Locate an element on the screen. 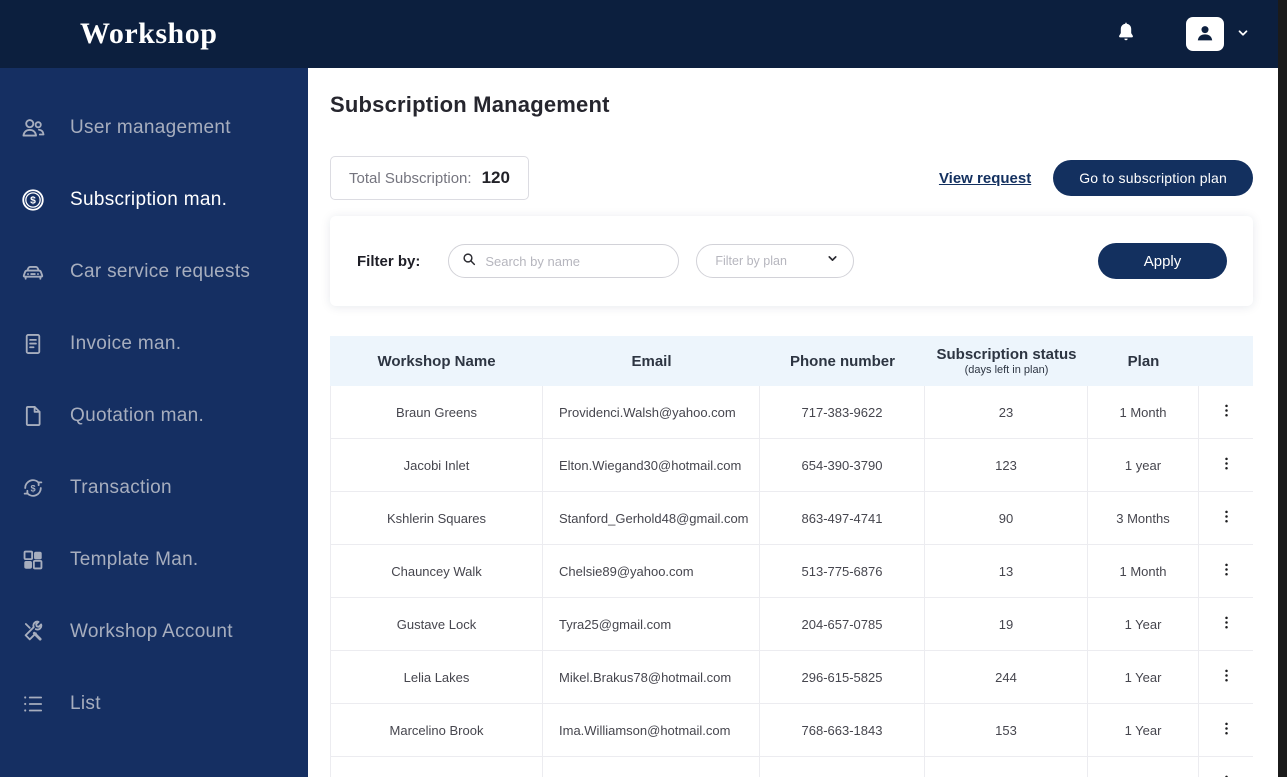 The image size is (1287, 777). sidebar-item-label: Quotation man. is located at coordinates (137, 415).